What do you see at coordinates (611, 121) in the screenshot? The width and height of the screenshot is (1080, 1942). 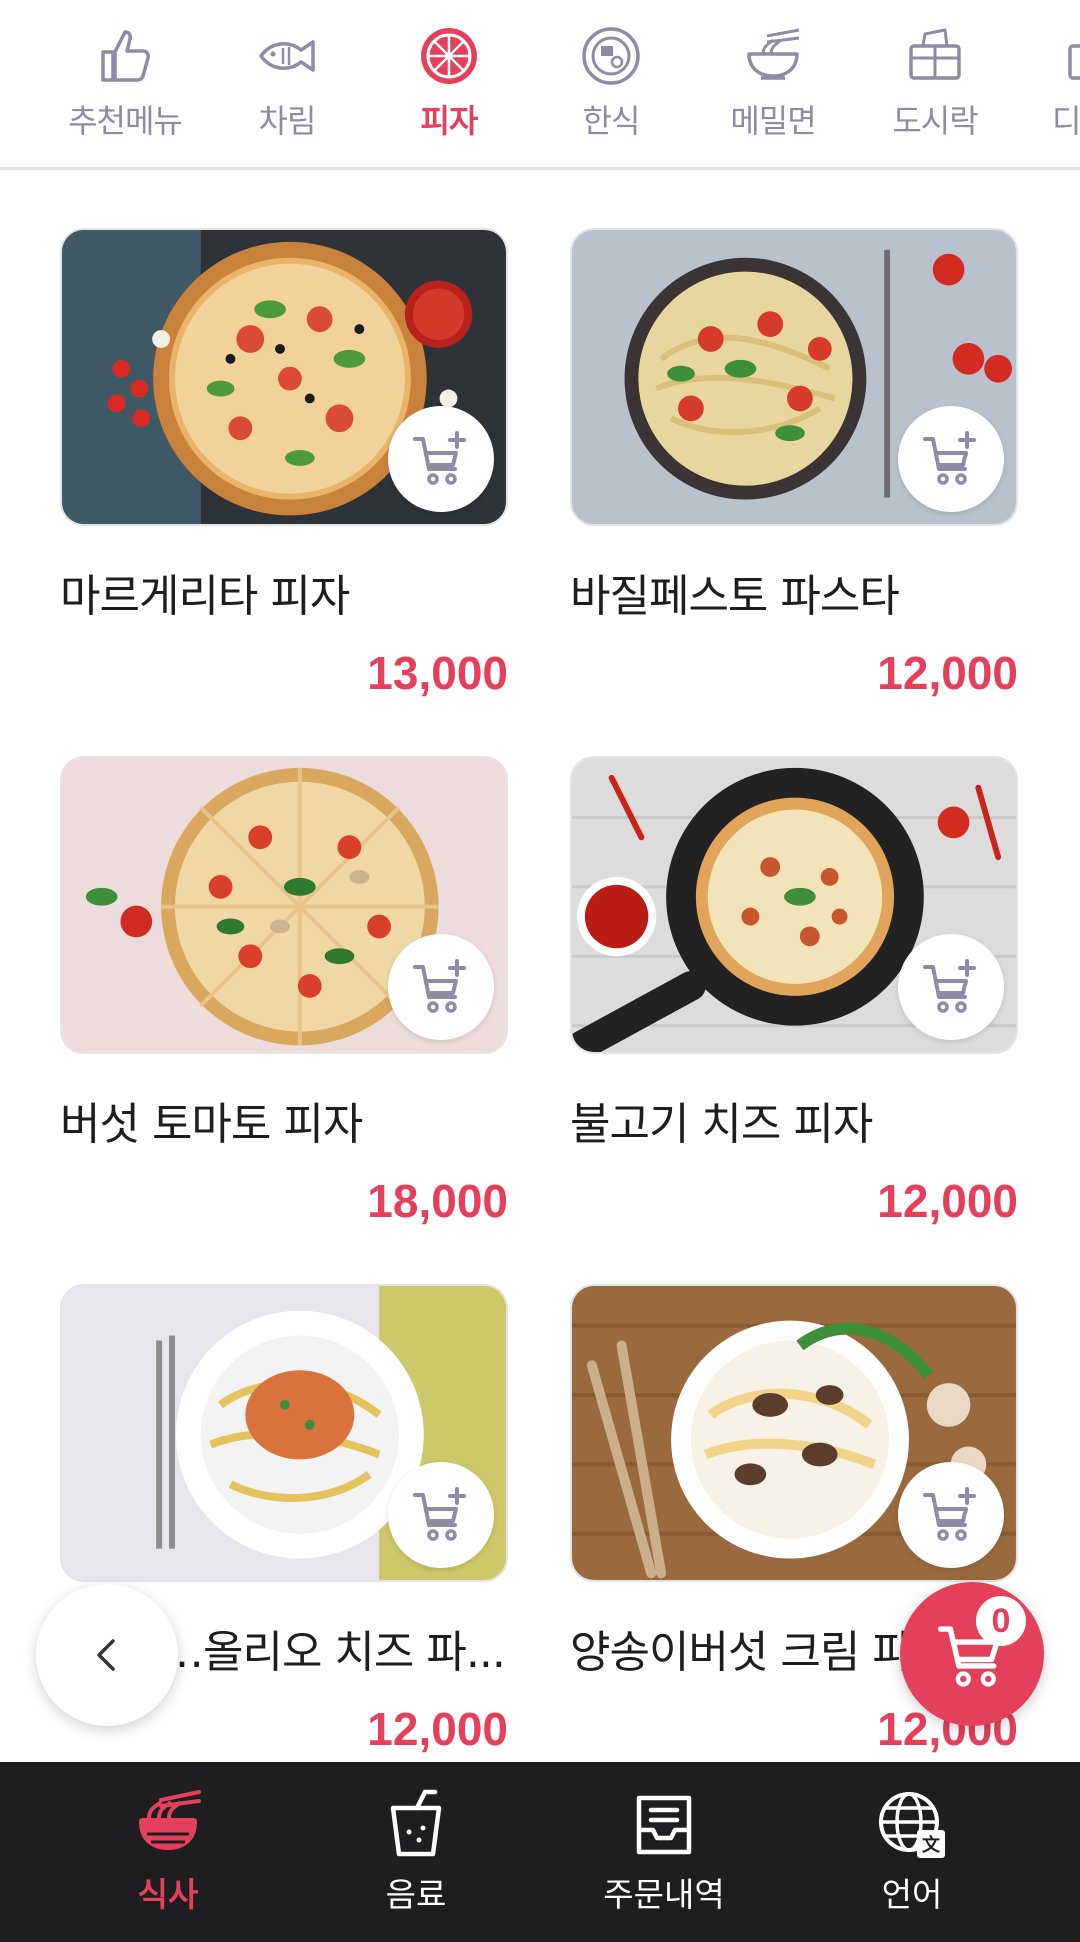 I see `tab-label: 한식` at bounding box center [611, 121].